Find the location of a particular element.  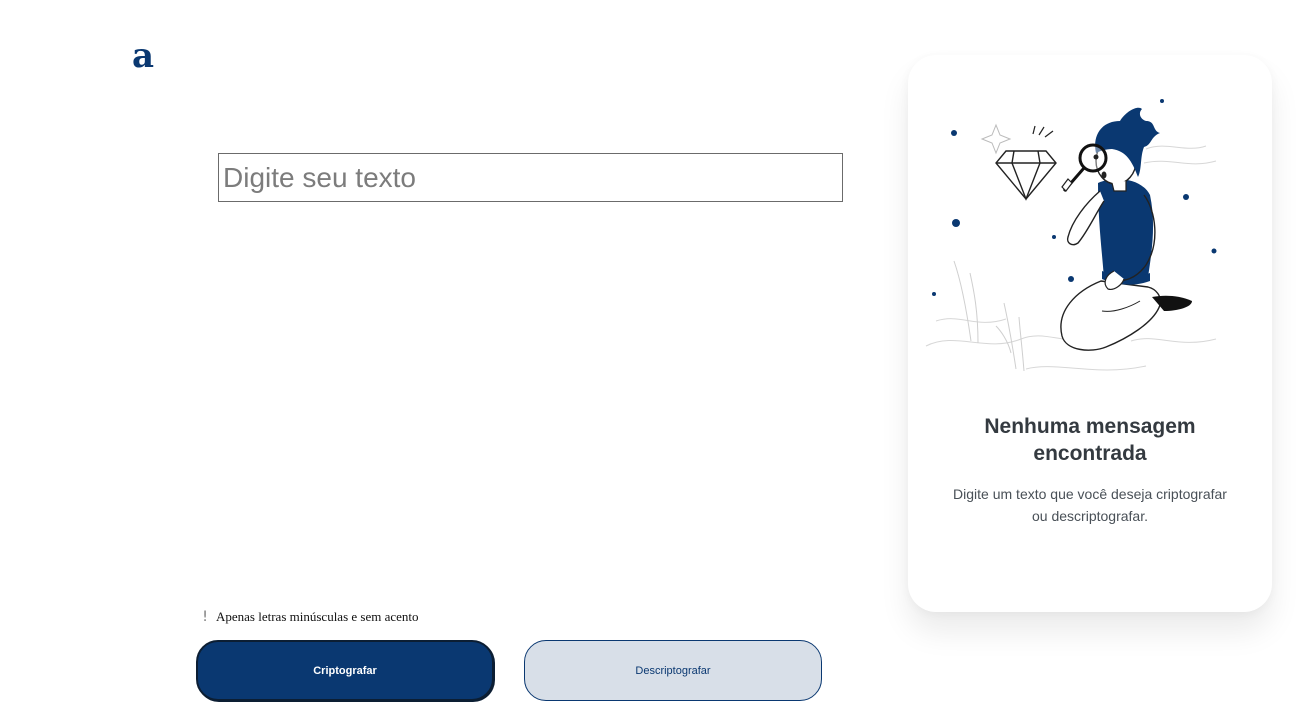

input-hint-text: Apenas letras minúsculas e sem acento is located at coordinates (317, 616).